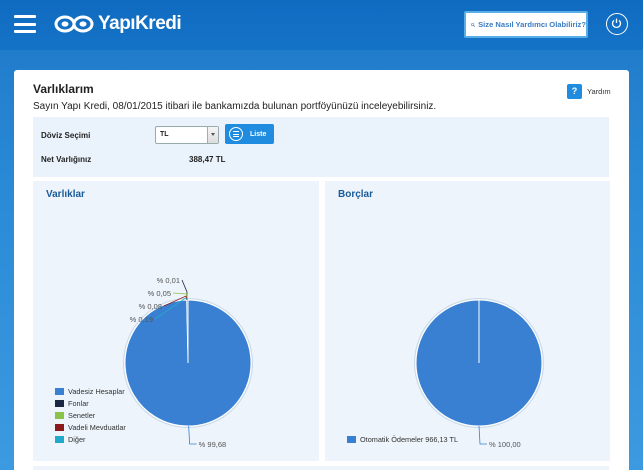 The width and height of the screenshot is (643, 470). I want to click on pie-data-label: % 0,05, so click(159, 293).